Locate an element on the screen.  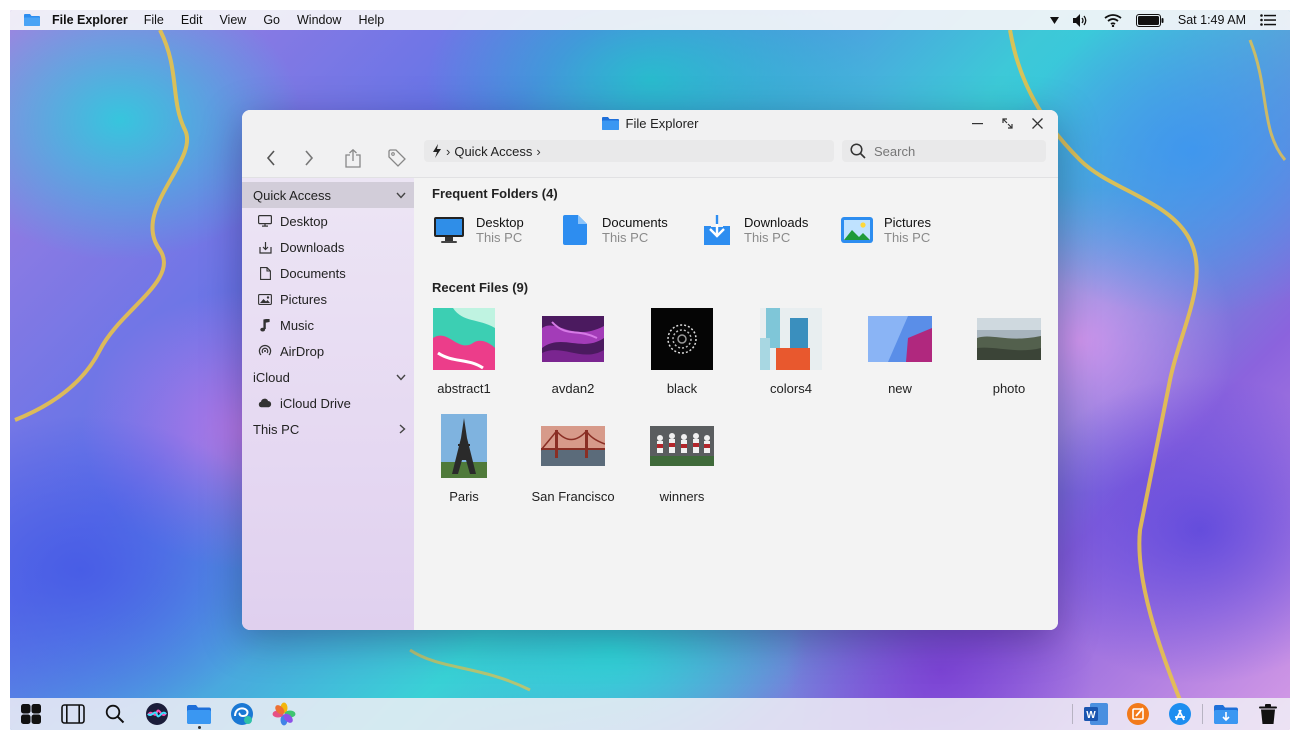
running-indicator is located at coordinates (199, 727).